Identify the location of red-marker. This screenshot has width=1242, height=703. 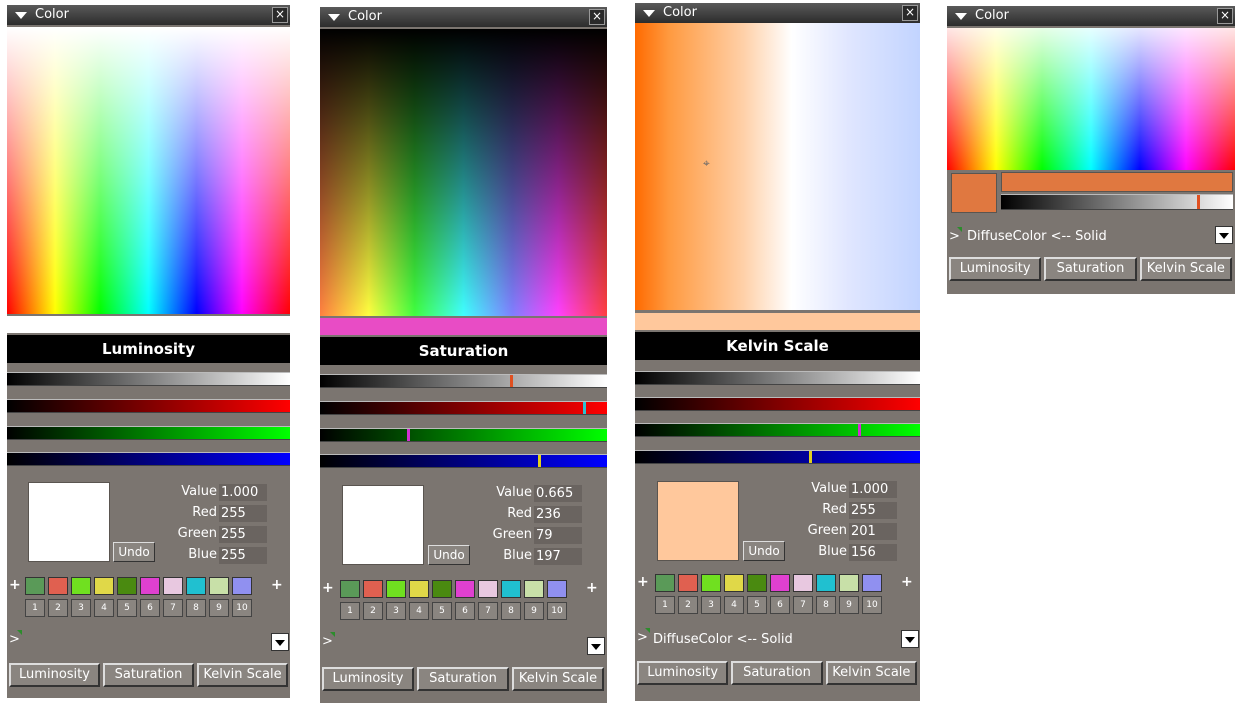
(584, 408).